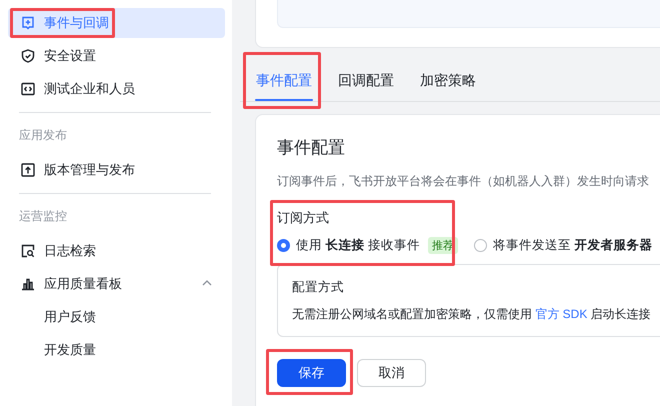 This screenshot has width=660, height=406. Describe the element at coordinates (116, 284) in the screenshot. I see `sidebar-item: 应用质量看板` at that location.